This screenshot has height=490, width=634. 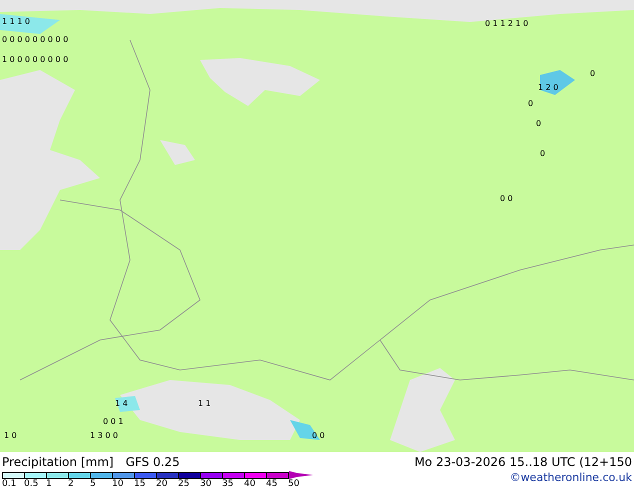 I want to click on scale-label: 25, so click(x=184, y=484).